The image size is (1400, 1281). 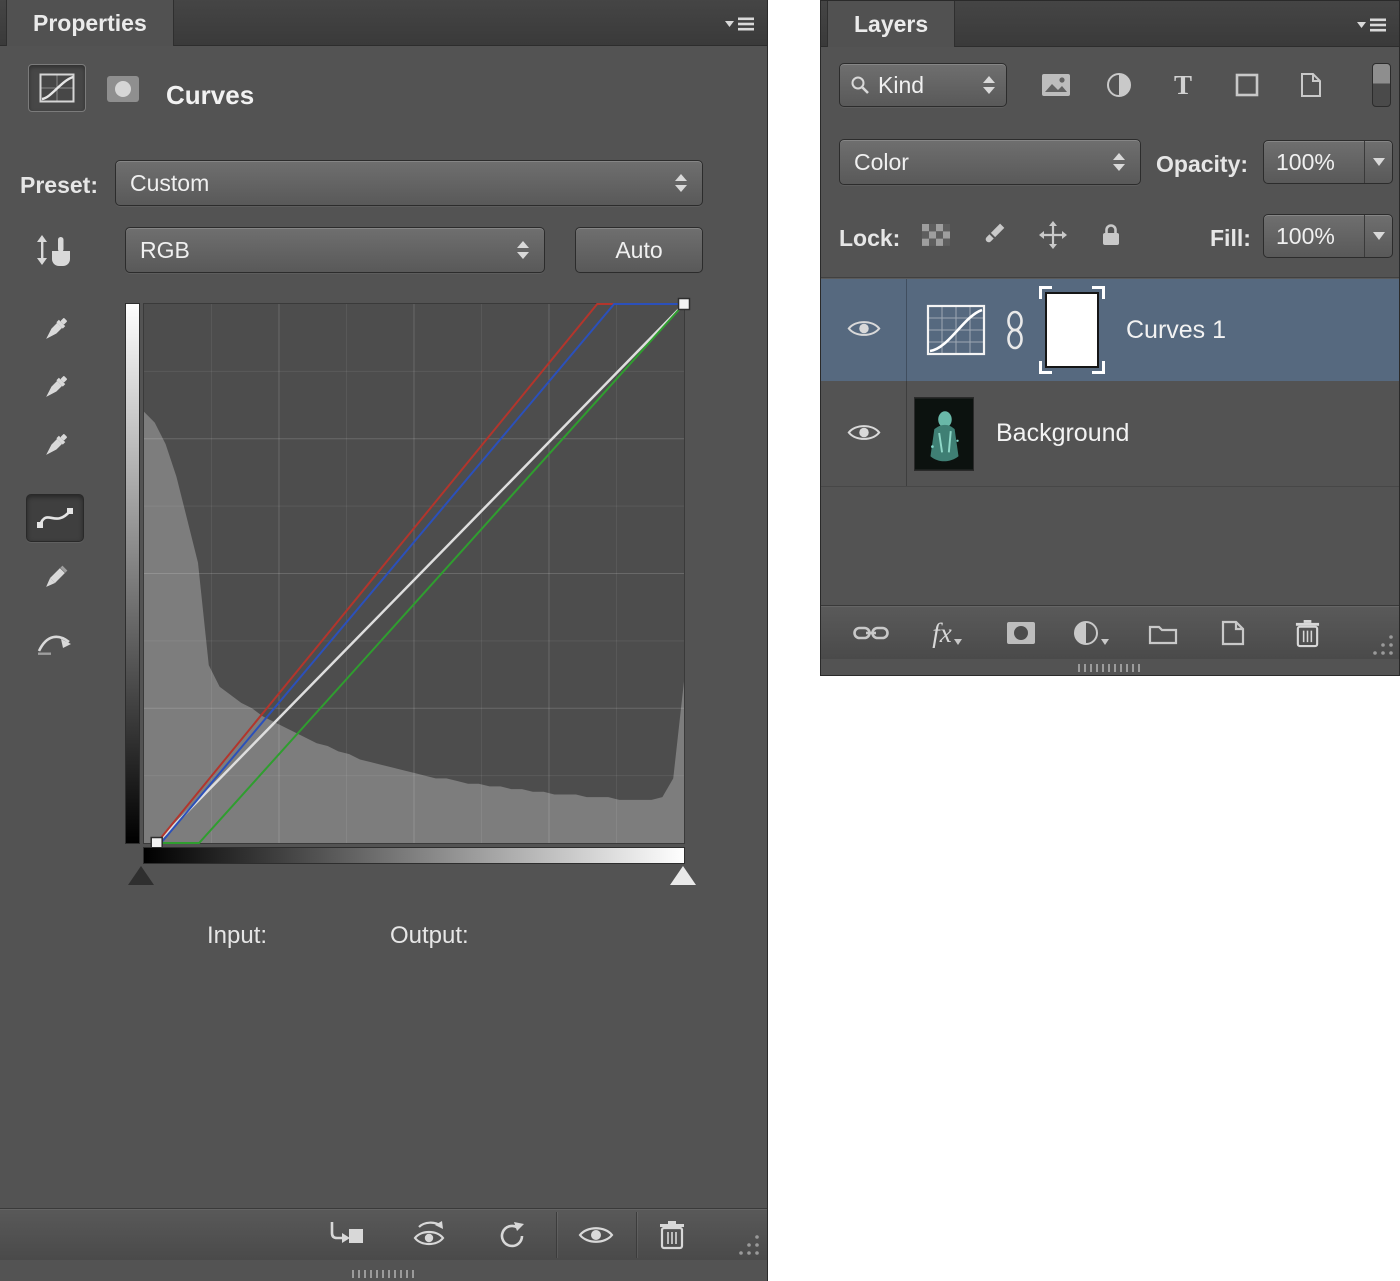 I want to click on link-layers-button, so click(x=871, y=633).